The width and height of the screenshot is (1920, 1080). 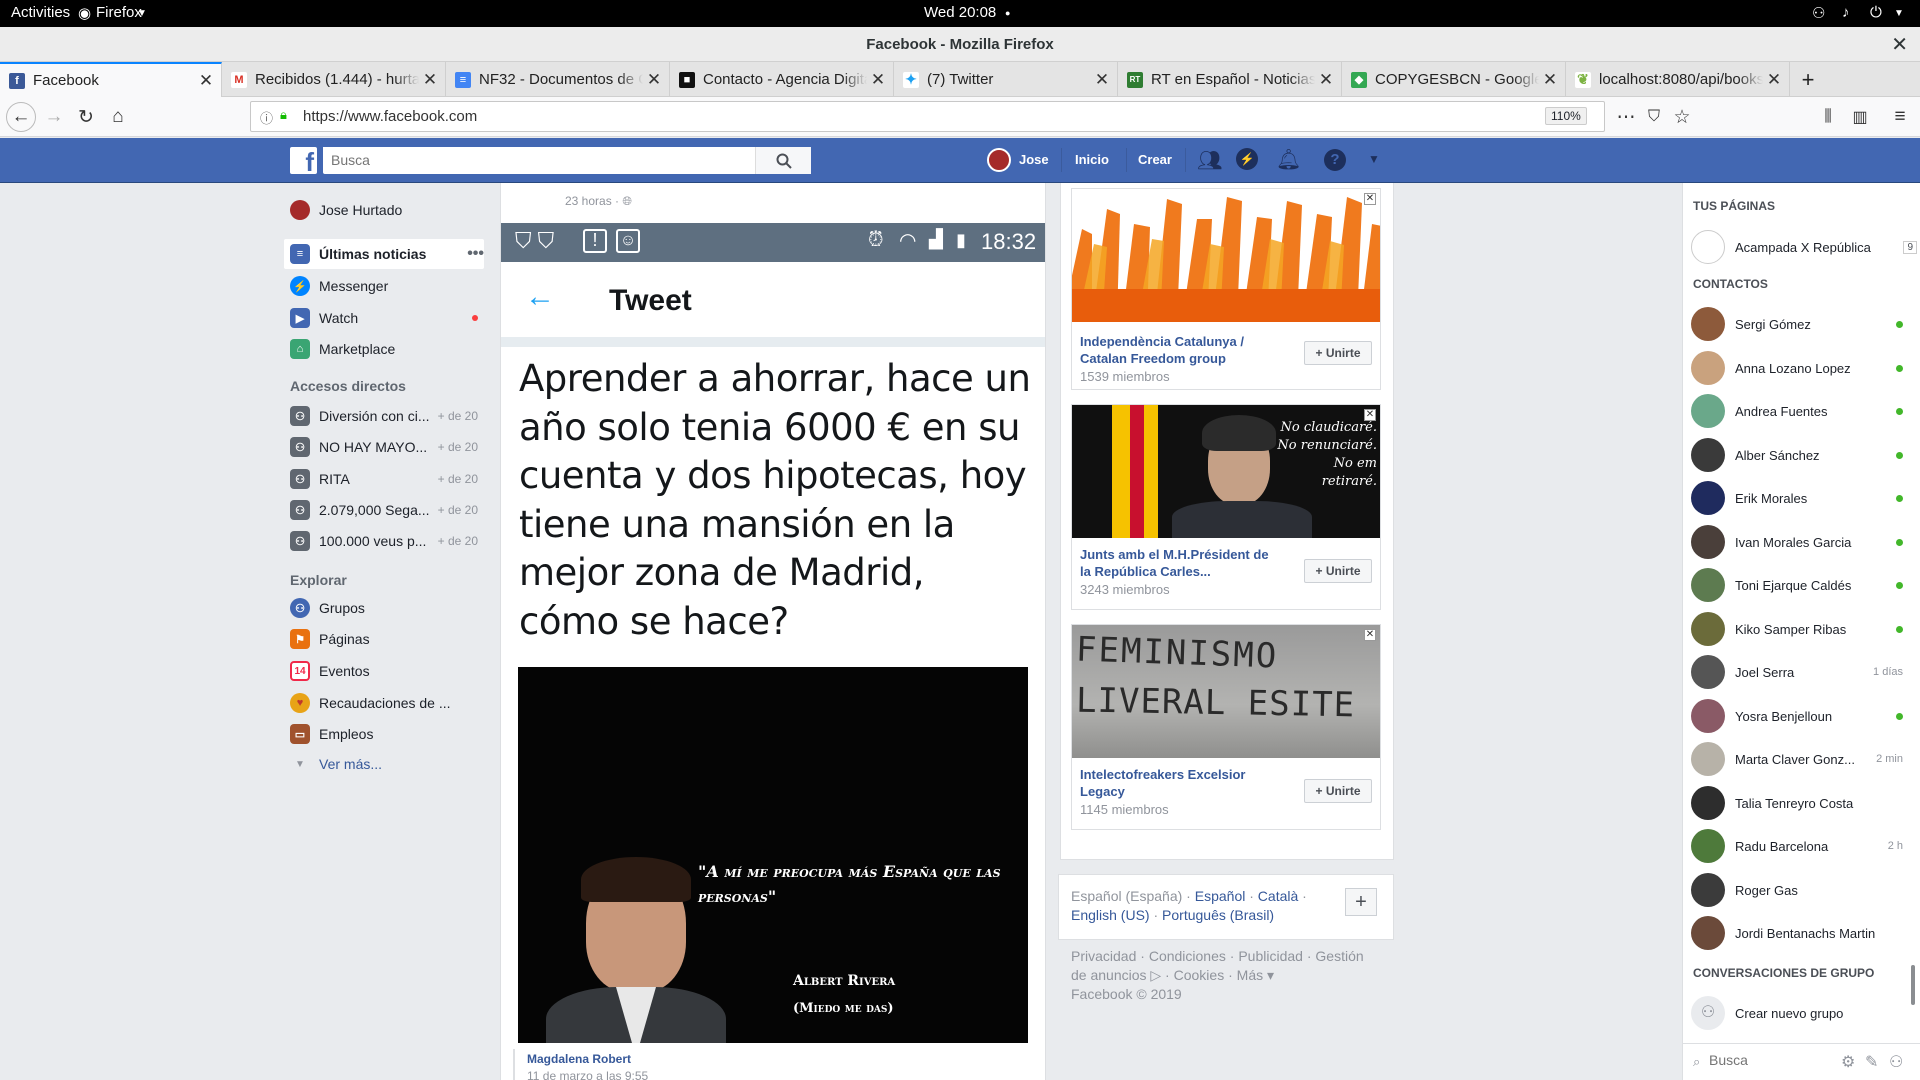 I want to click on footer-link: Más, so click(x=1250, y=975).